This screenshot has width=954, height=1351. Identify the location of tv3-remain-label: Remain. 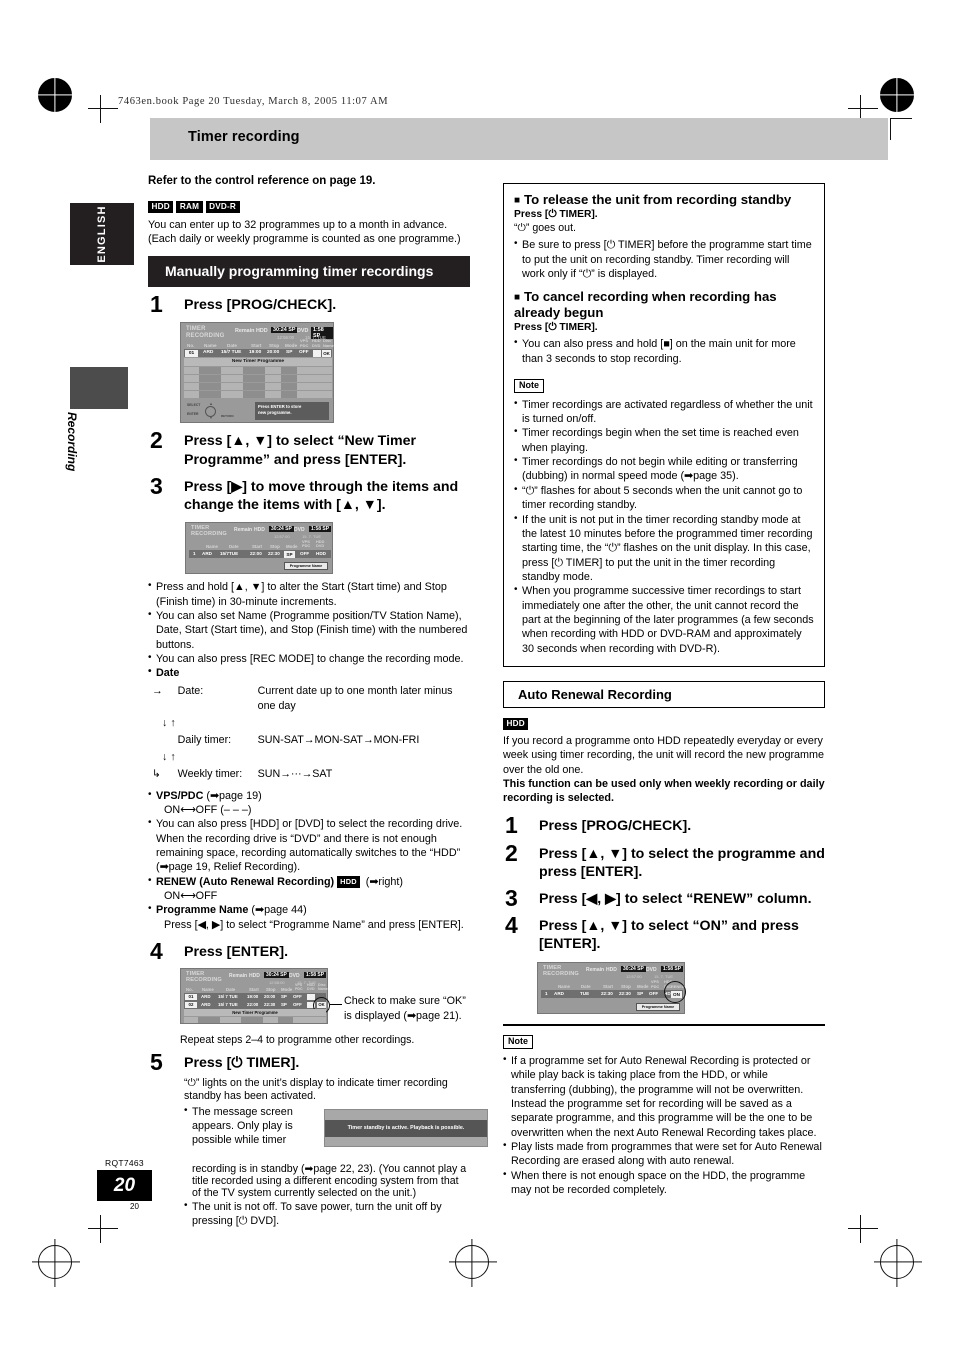
(238, 976).